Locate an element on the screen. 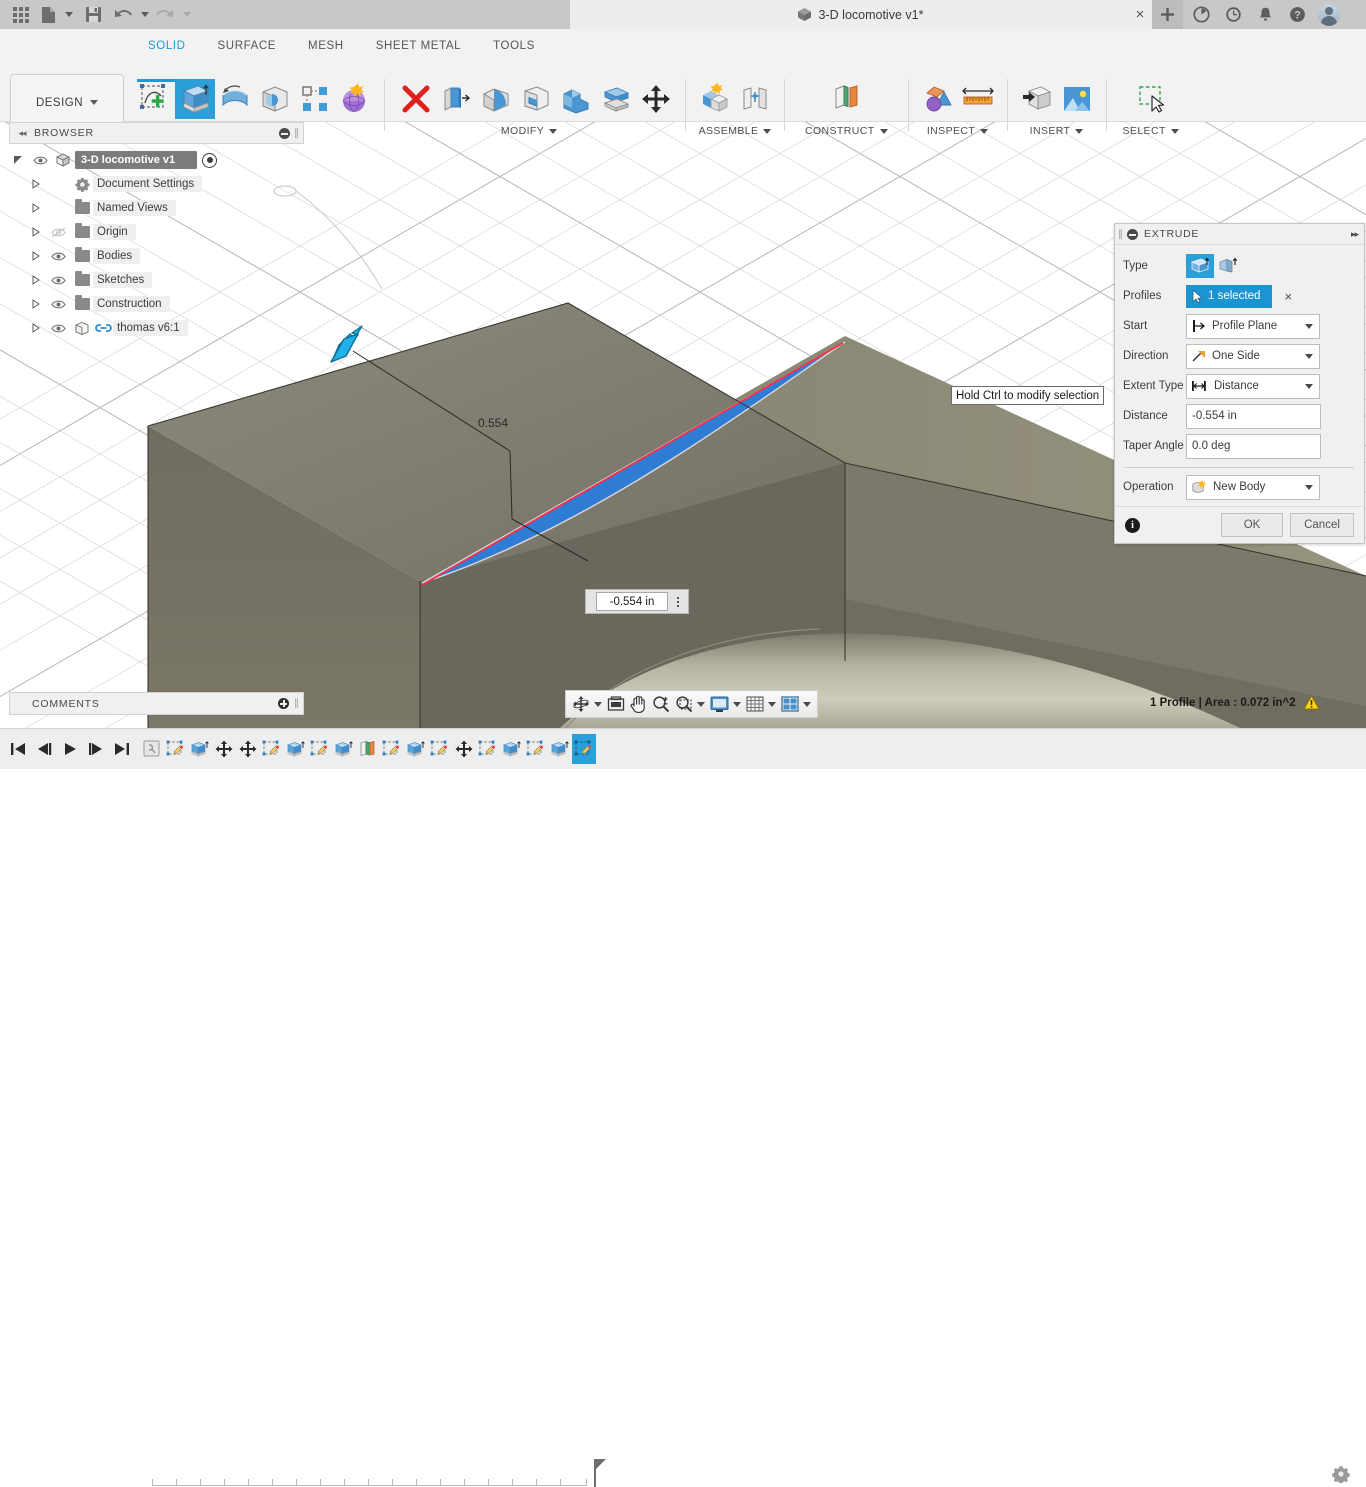 This screenshot has width=1366, height=1487. press-pull-icon is located at coordinates (456, 99).